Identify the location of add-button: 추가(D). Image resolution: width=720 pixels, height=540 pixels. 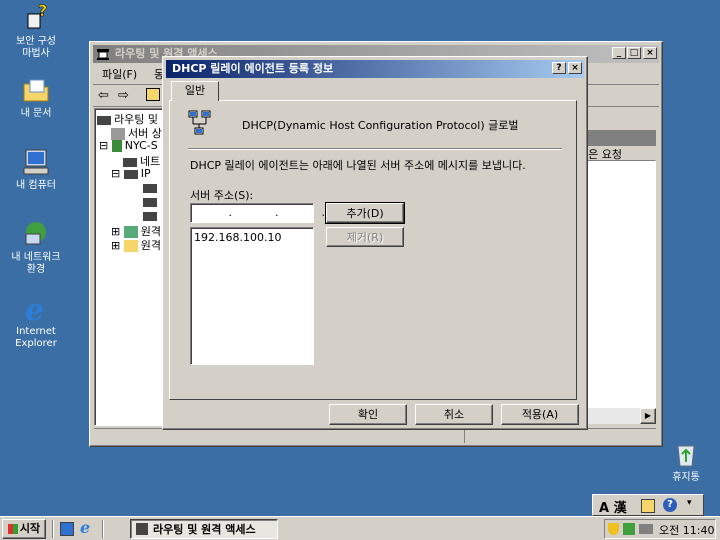
(365, 213).